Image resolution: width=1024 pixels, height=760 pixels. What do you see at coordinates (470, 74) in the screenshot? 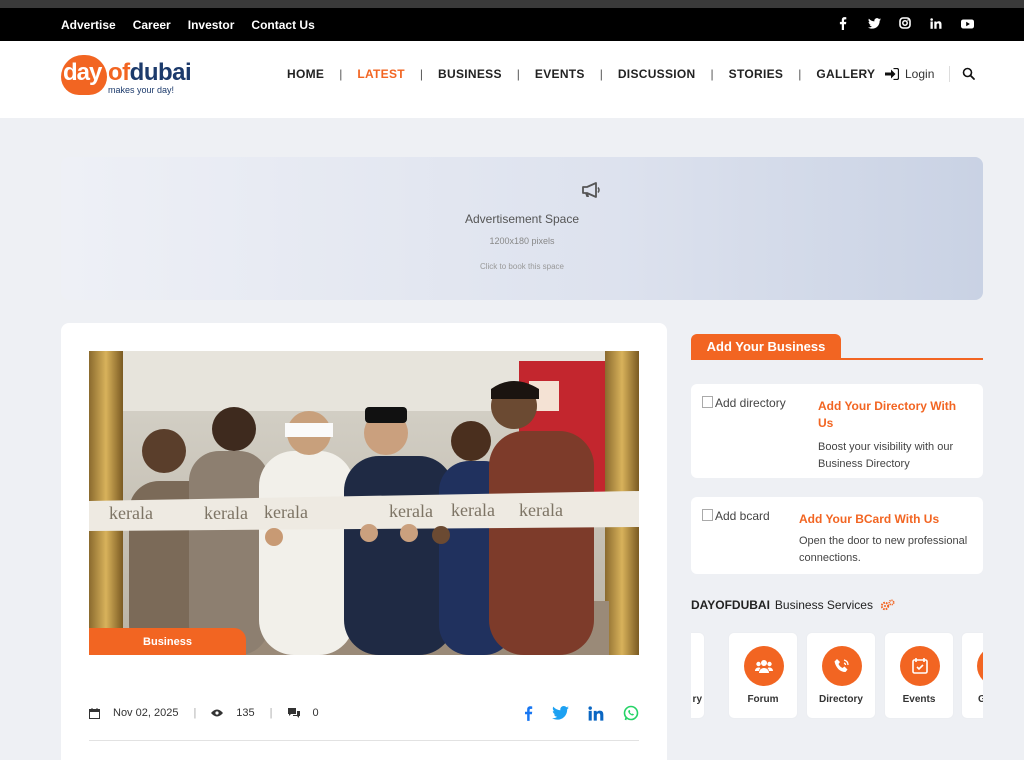
I see `nav-business: BUSINESS` at bounding box center [470, 74].